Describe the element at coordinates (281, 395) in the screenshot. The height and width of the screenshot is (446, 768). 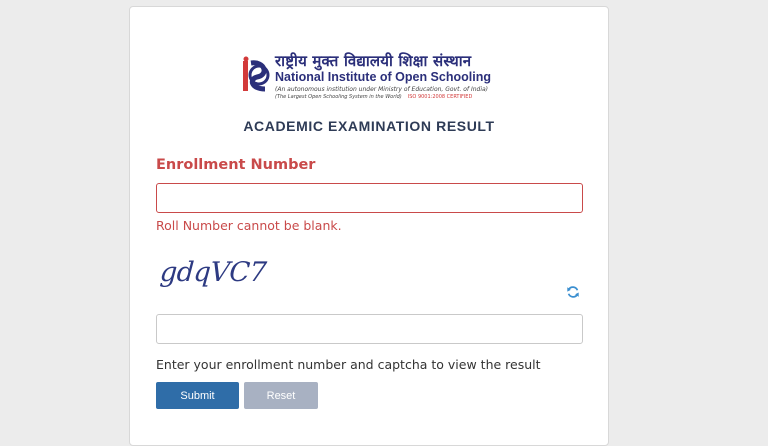
I see `reset-button: Reset` at that location.